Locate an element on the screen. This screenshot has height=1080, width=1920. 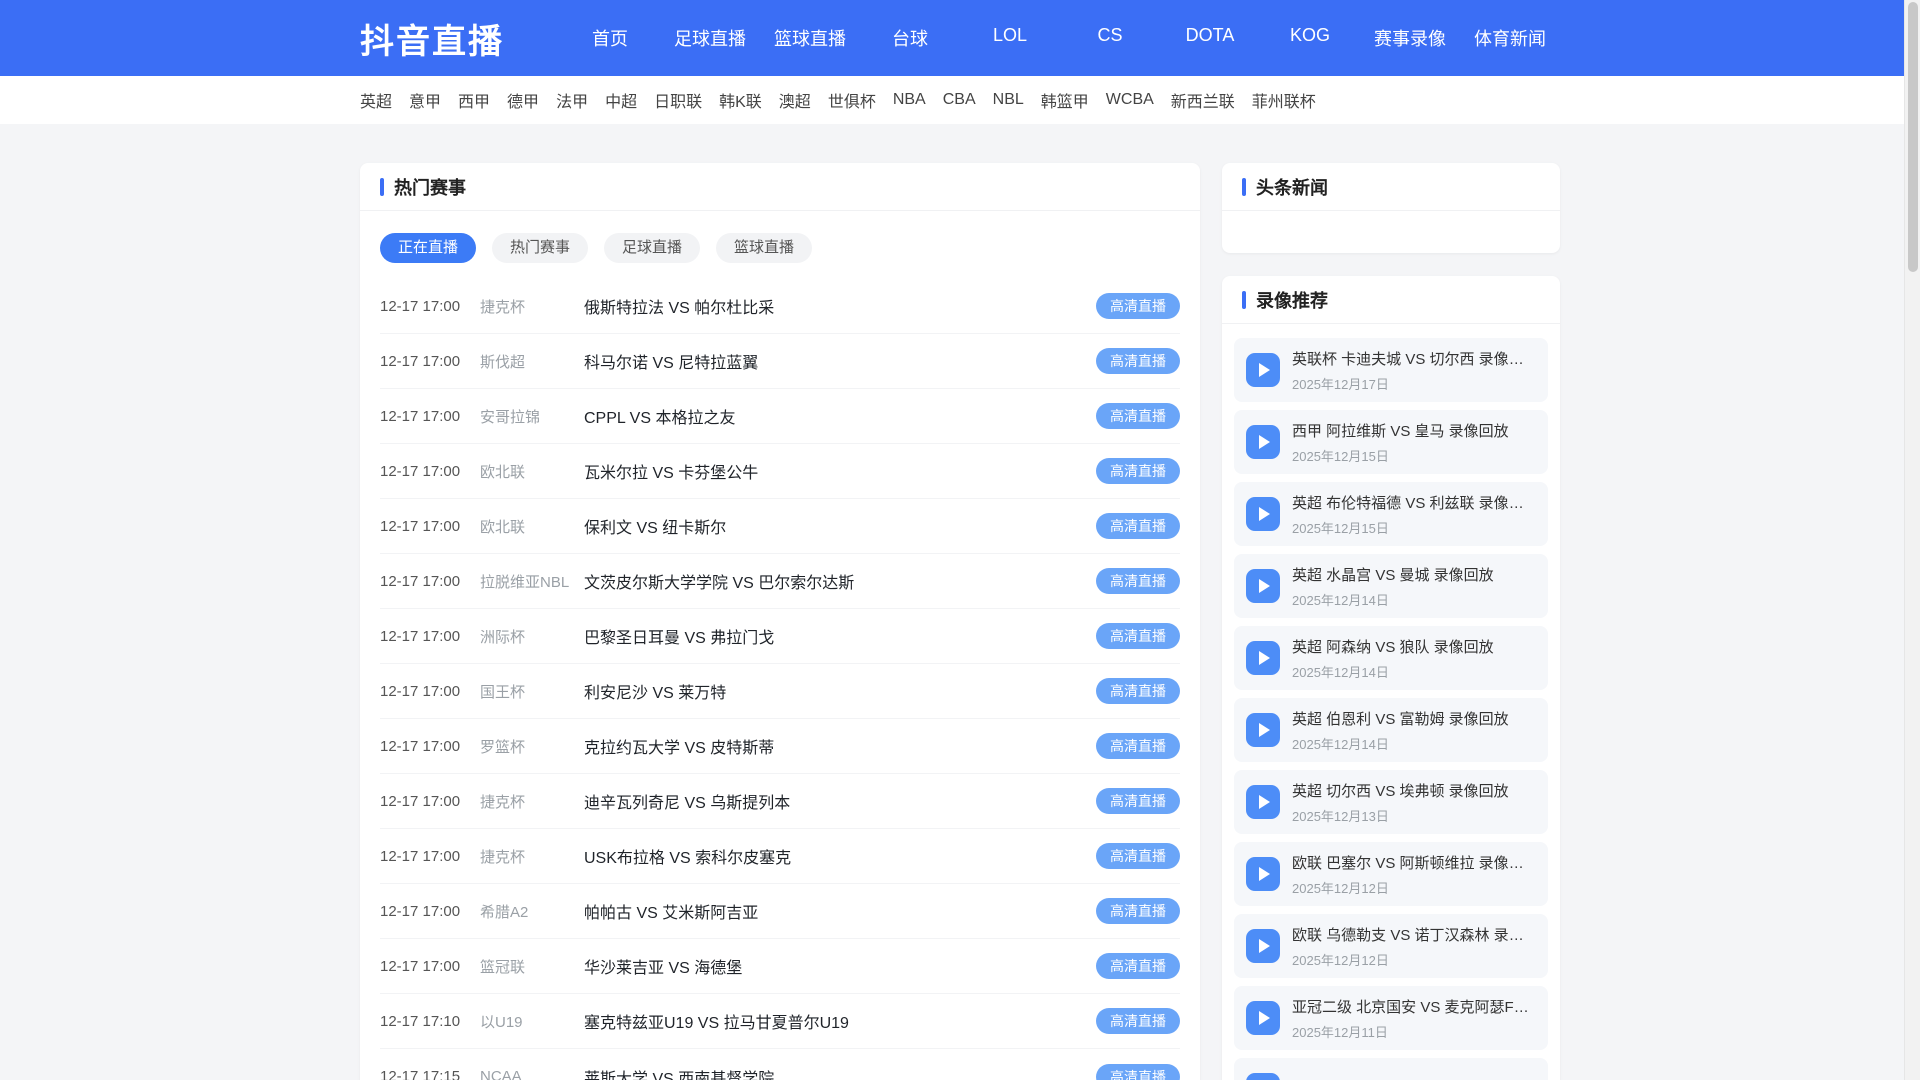
video-item: 英超 阿森纳 VS 狼队 录像回放 2025年12月14日 is located at coordinates (1391, 658).